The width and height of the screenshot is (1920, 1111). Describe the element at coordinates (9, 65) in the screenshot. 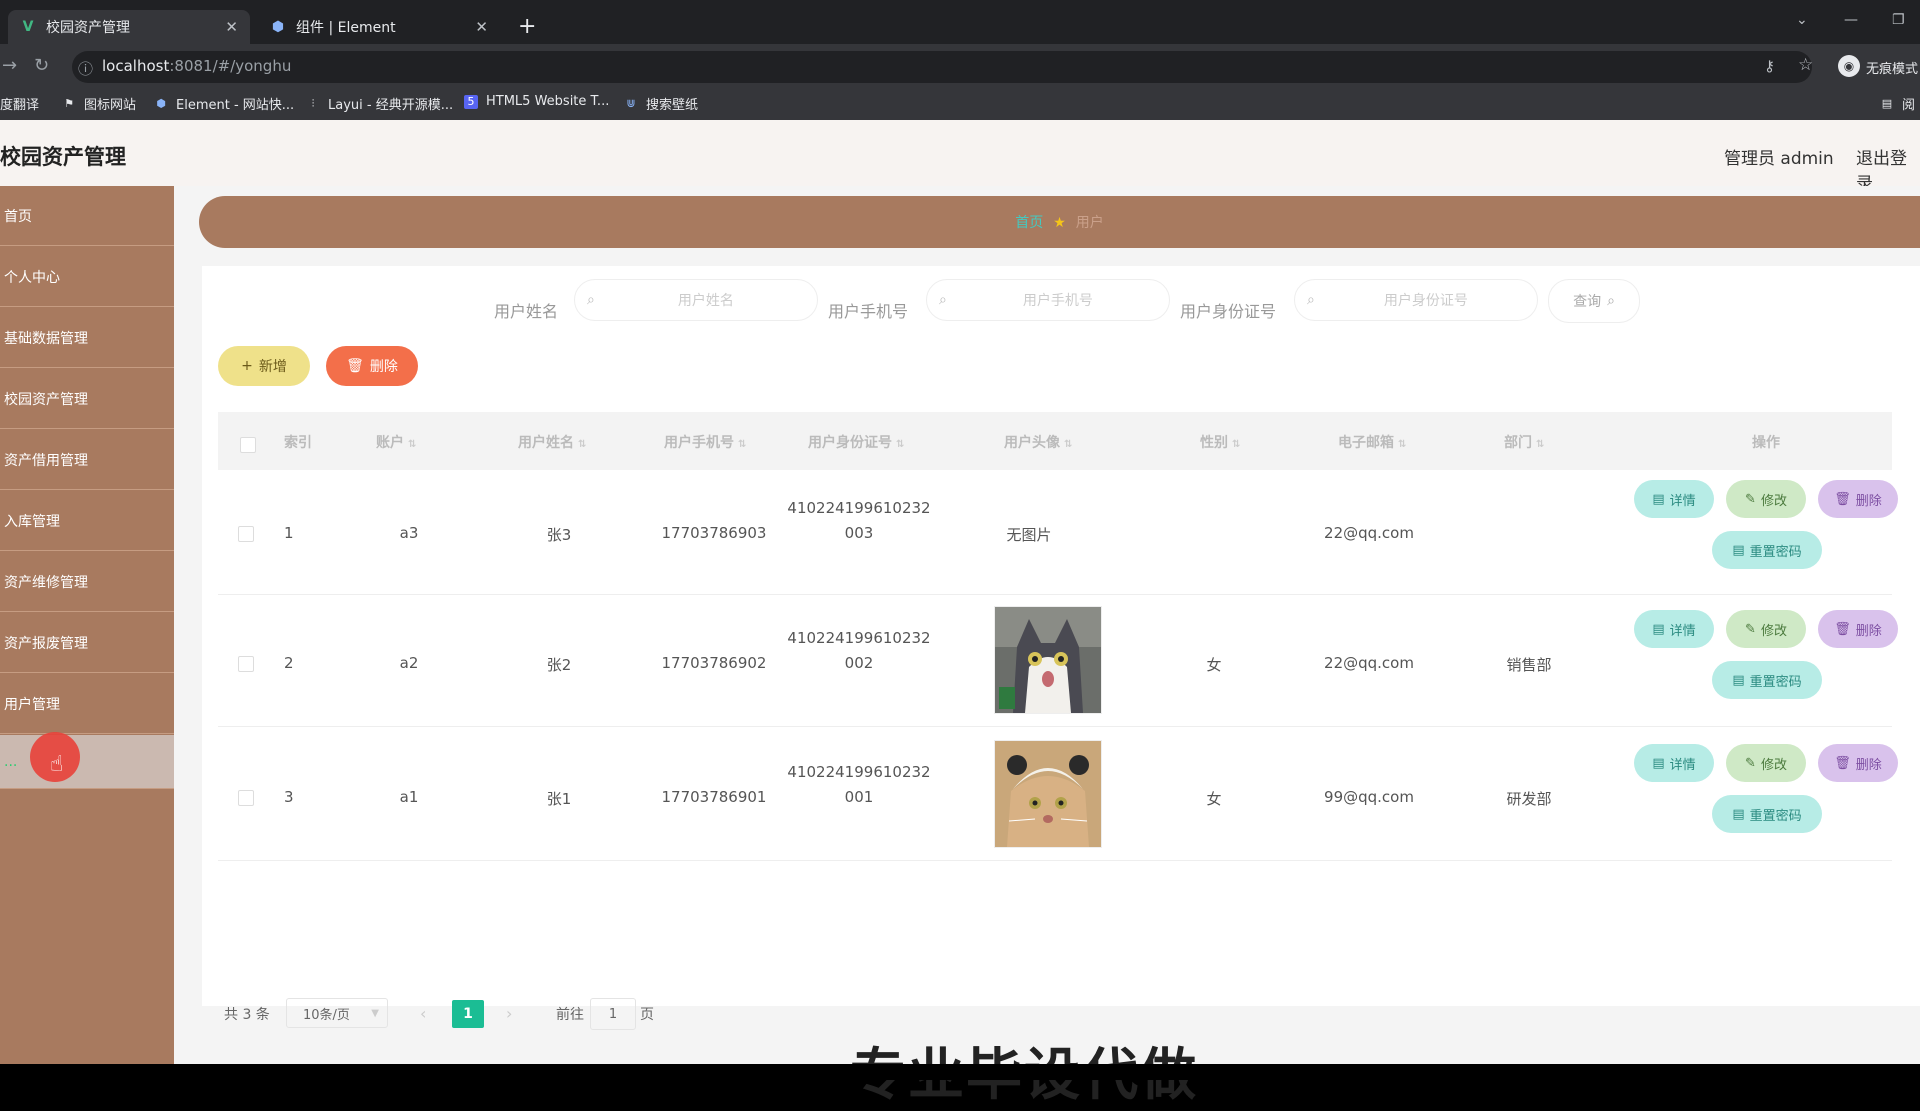

I see `forward-icon: →` at that location.